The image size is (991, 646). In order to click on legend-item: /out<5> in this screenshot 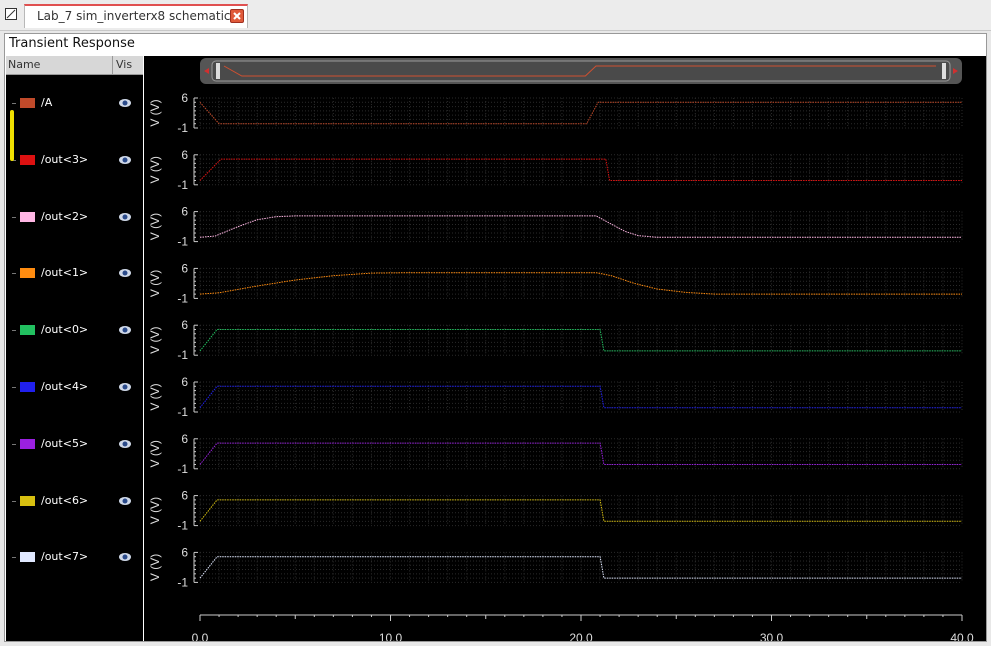, I will do `click(74, 445)`.